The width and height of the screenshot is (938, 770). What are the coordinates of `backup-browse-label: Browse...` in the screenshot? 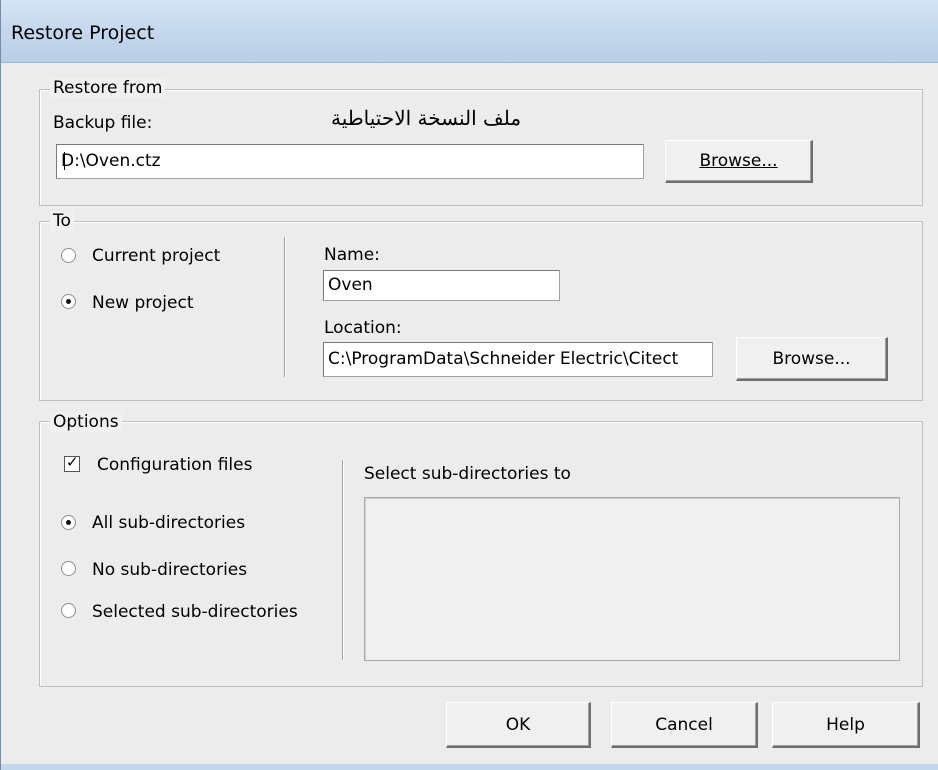 It's located at (738, 161).